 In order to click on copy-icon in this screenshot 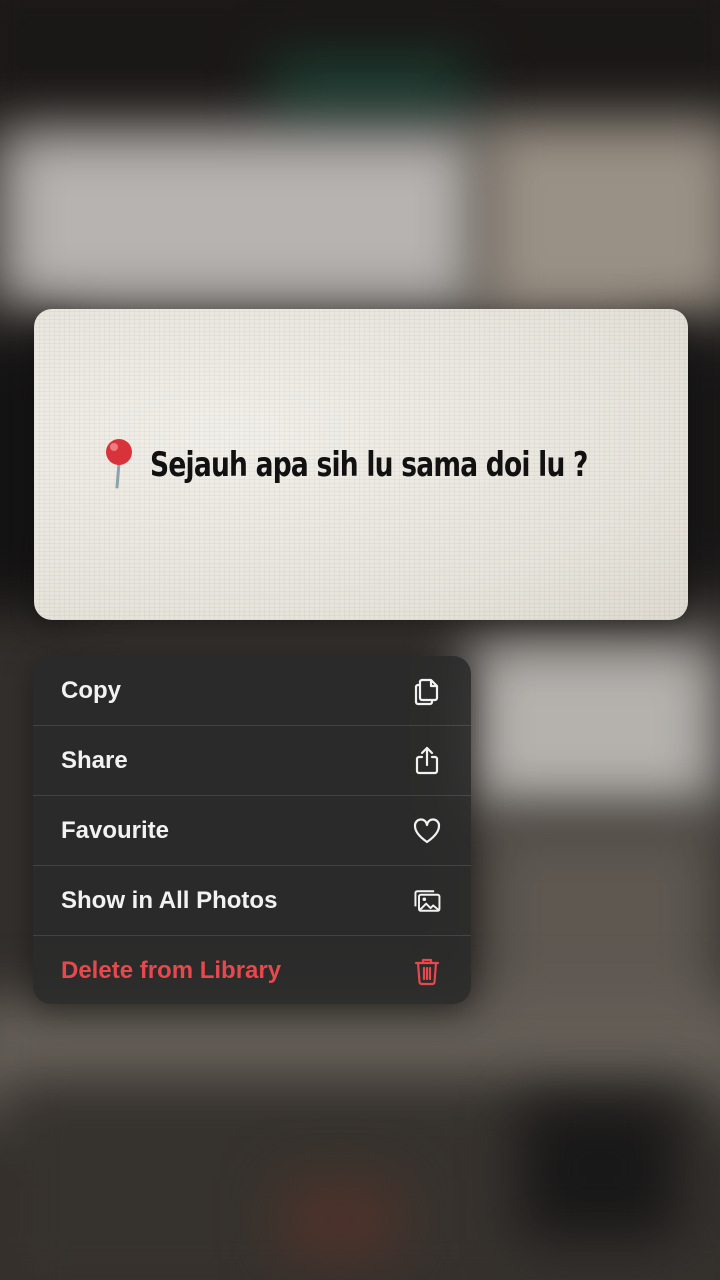, I will do `click(427, 691)`.